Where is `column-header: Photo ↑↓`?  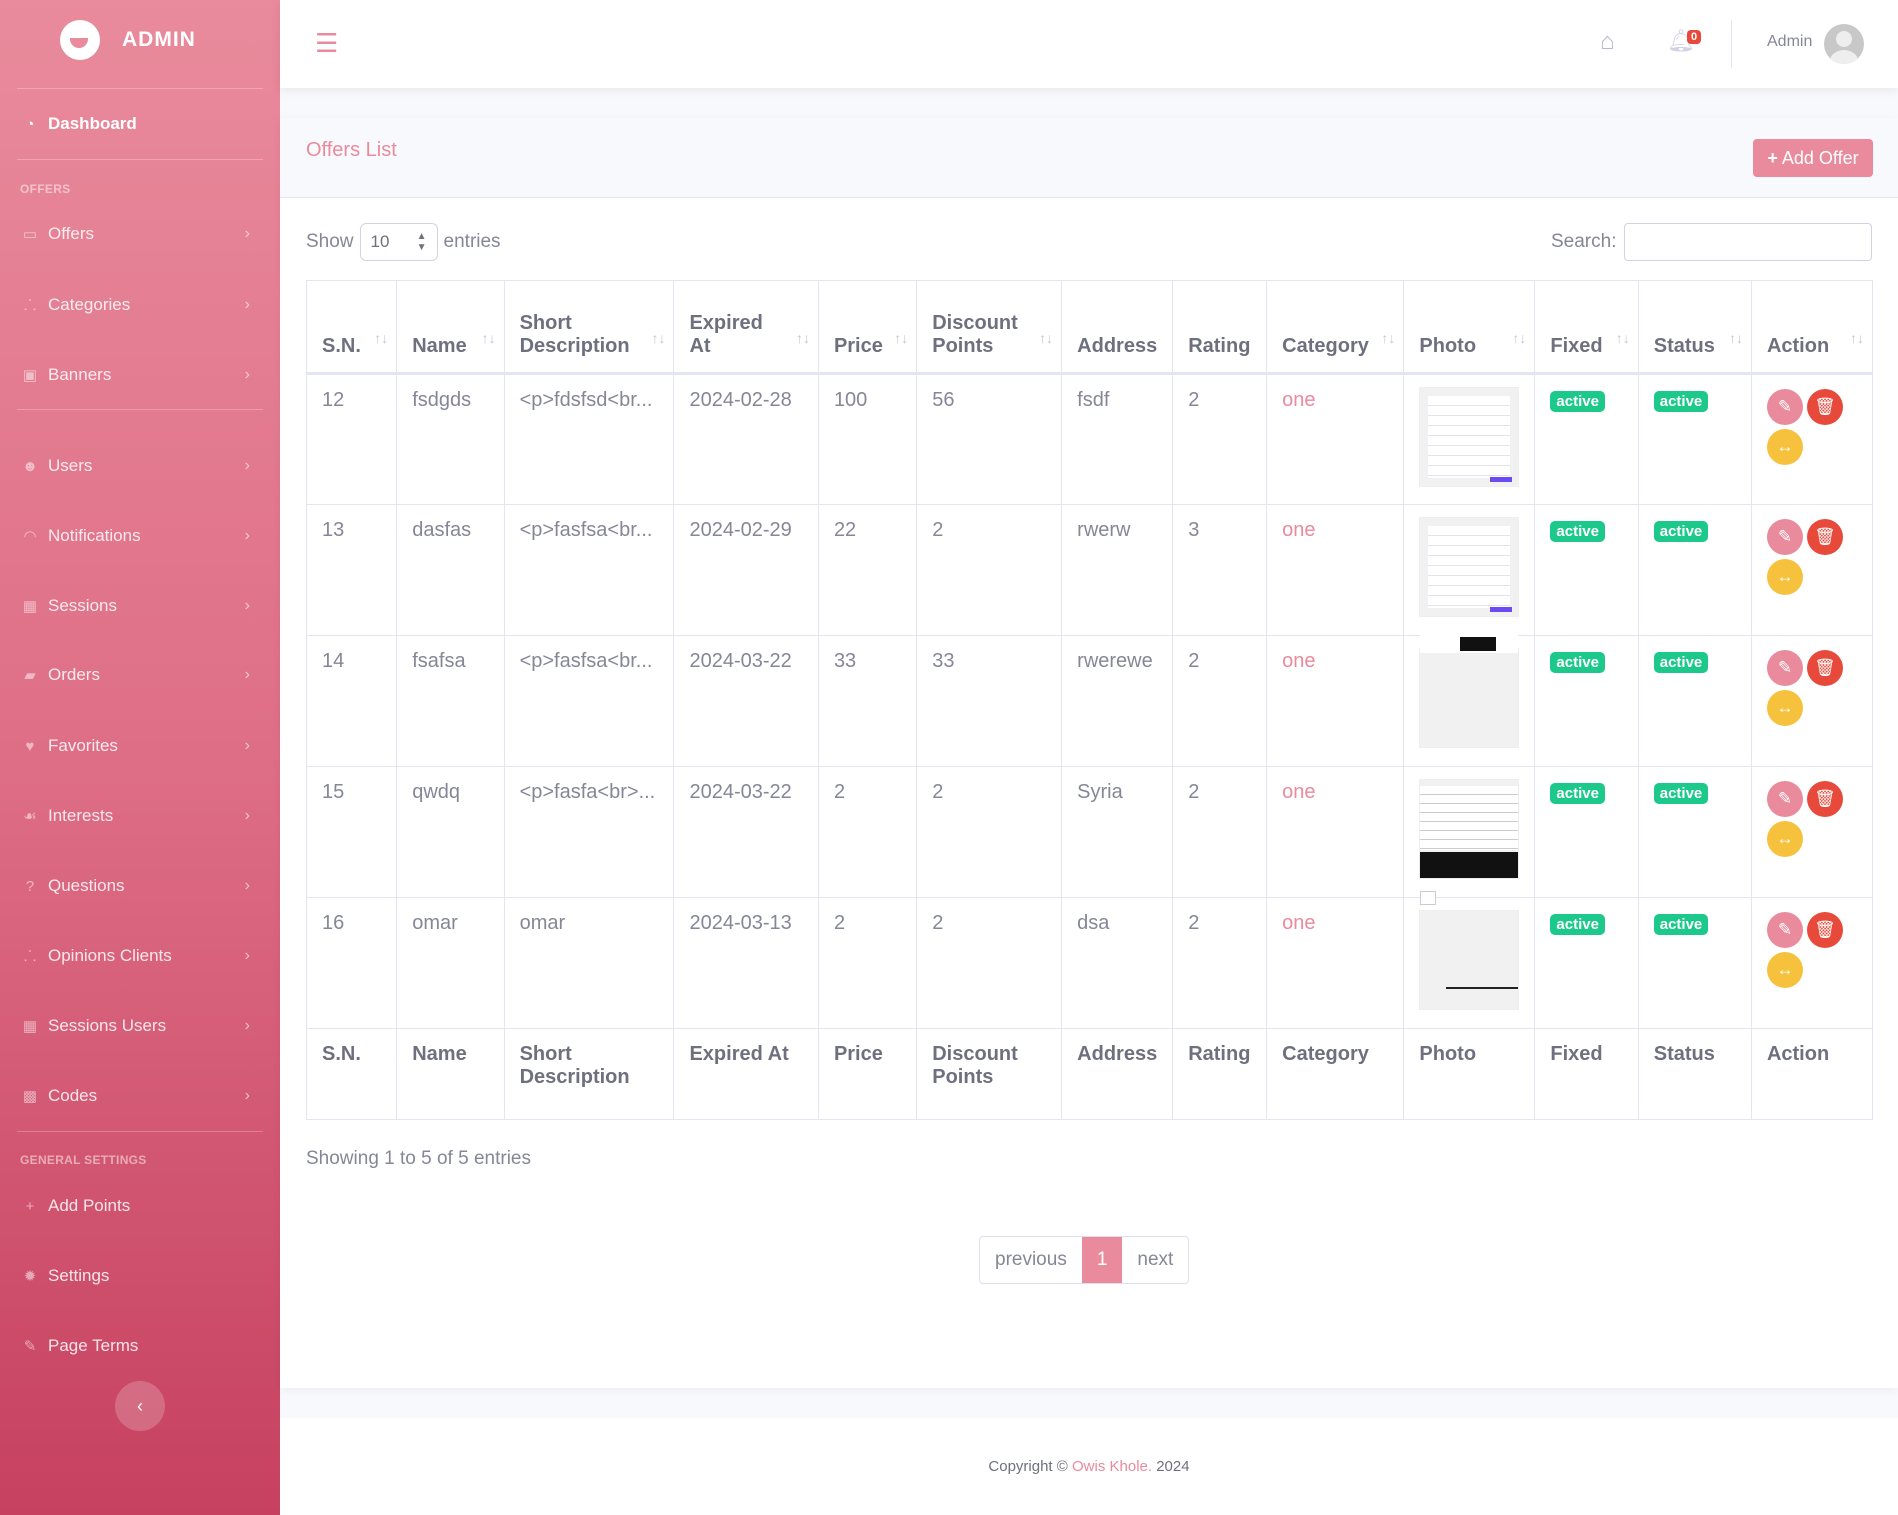 column-header: Photo ↑↓ is located at coordinates (1469, 327).